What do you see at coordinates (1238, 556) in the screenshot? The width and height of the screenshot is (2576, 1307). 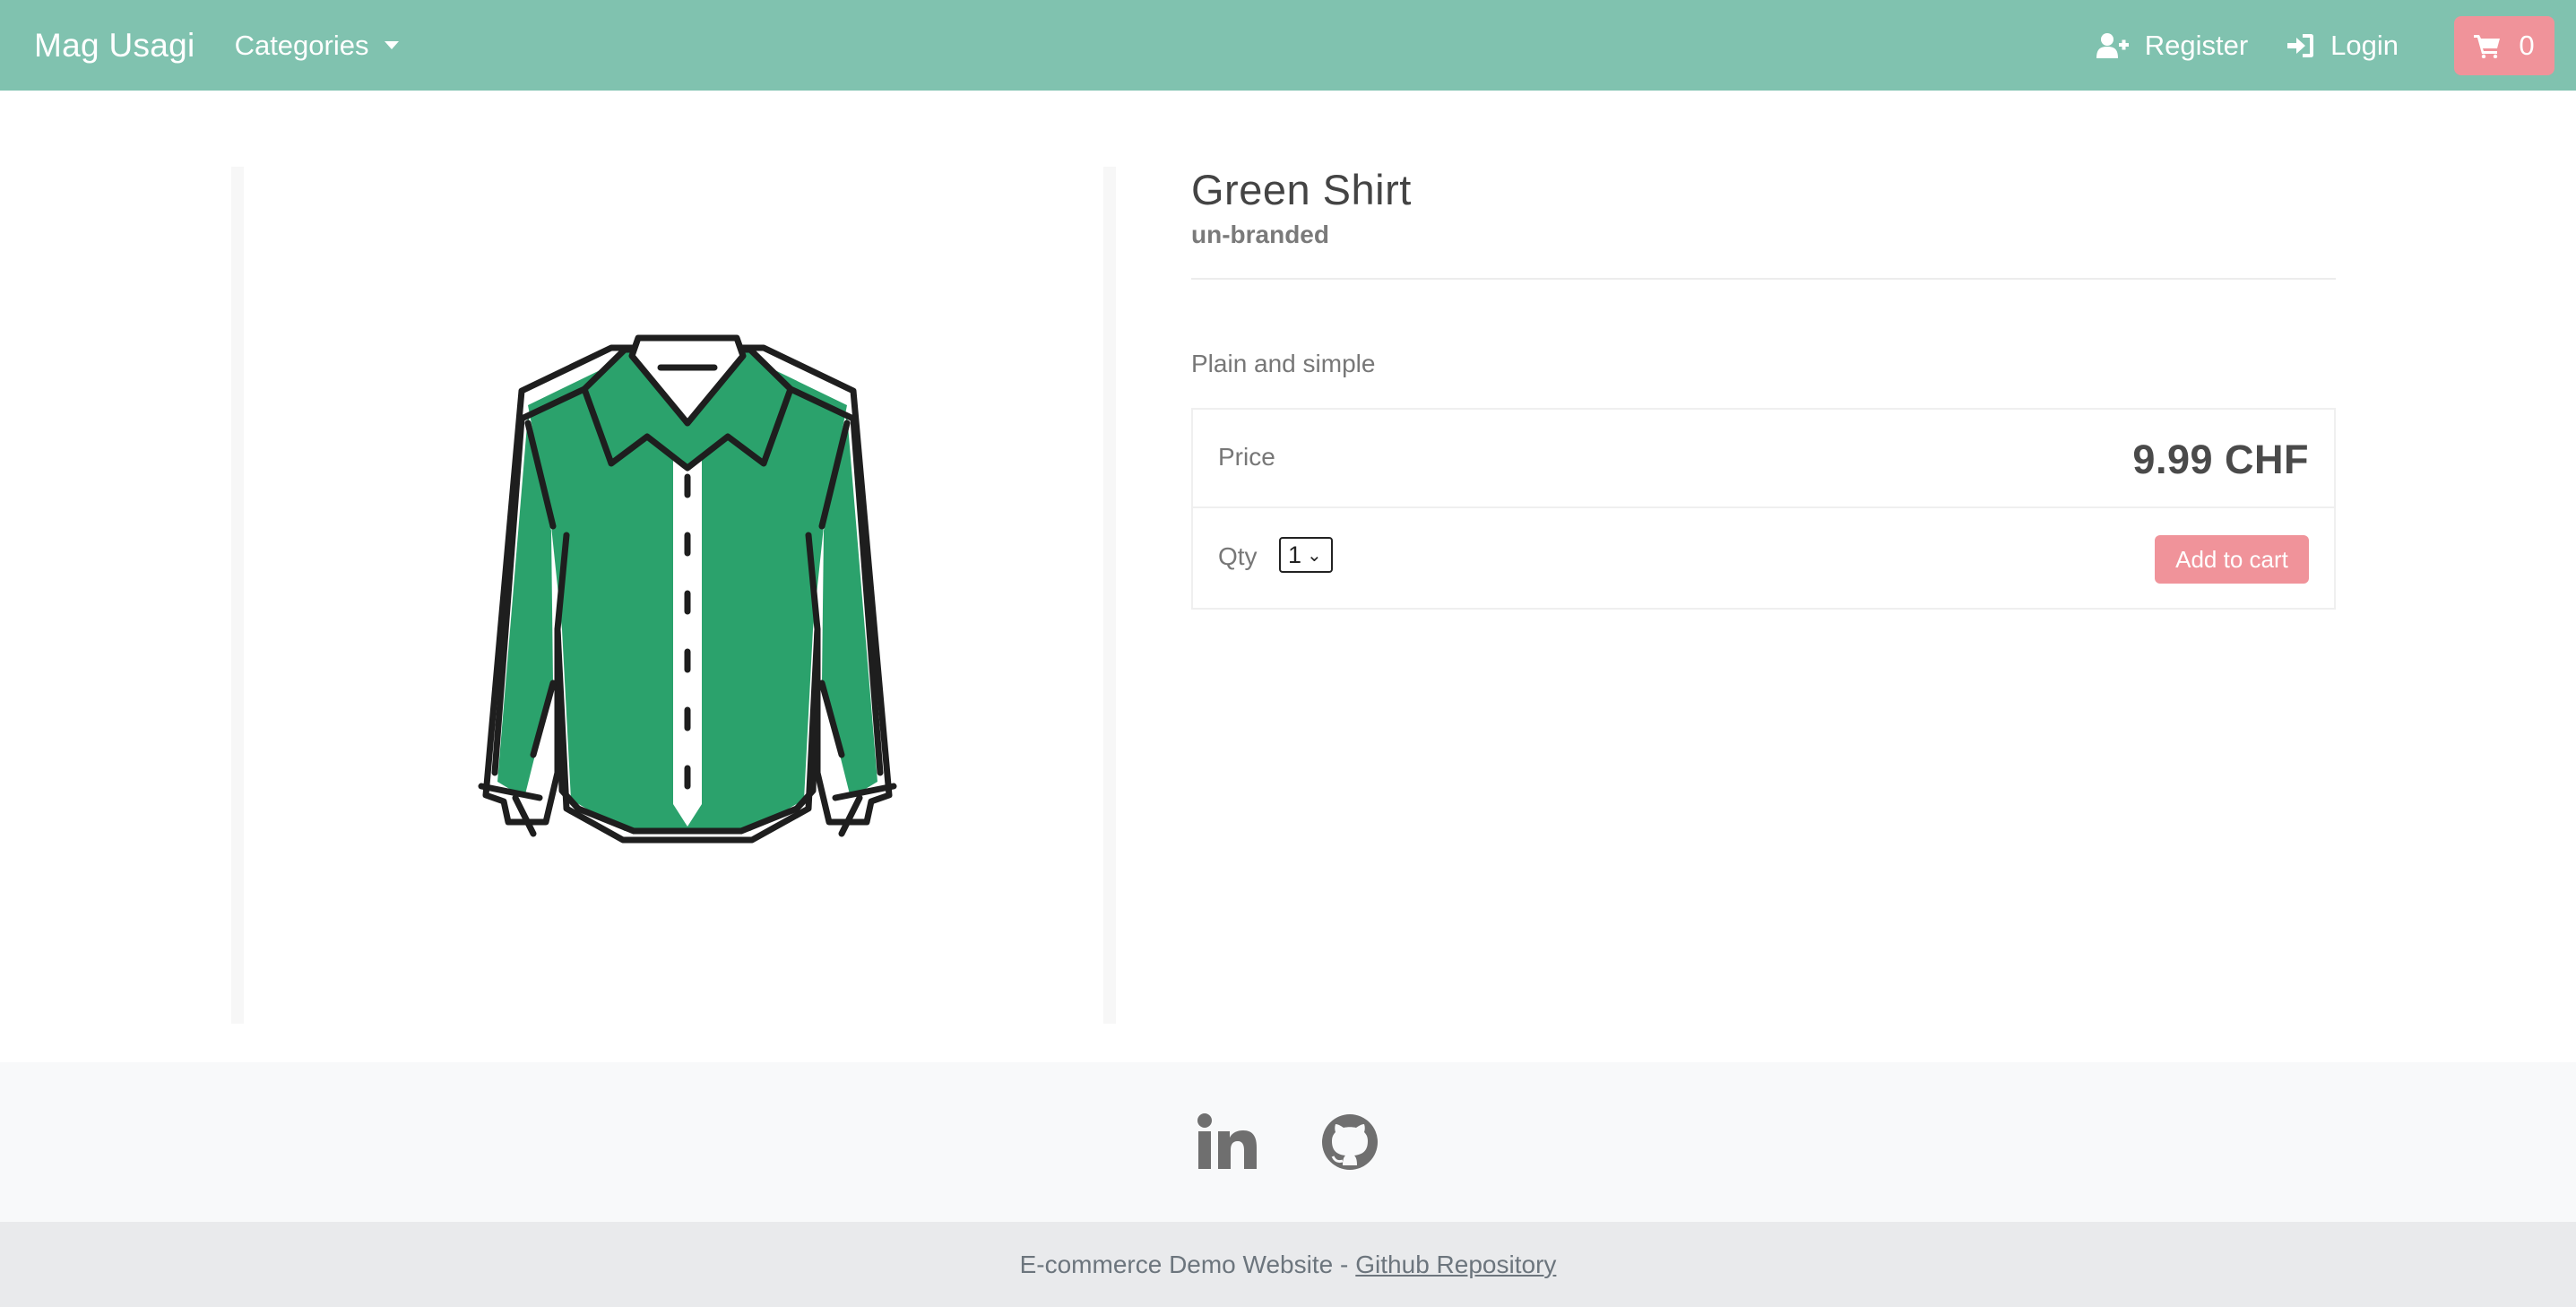 I see `qty-label: Qty` at bounding box center [1238, 556].